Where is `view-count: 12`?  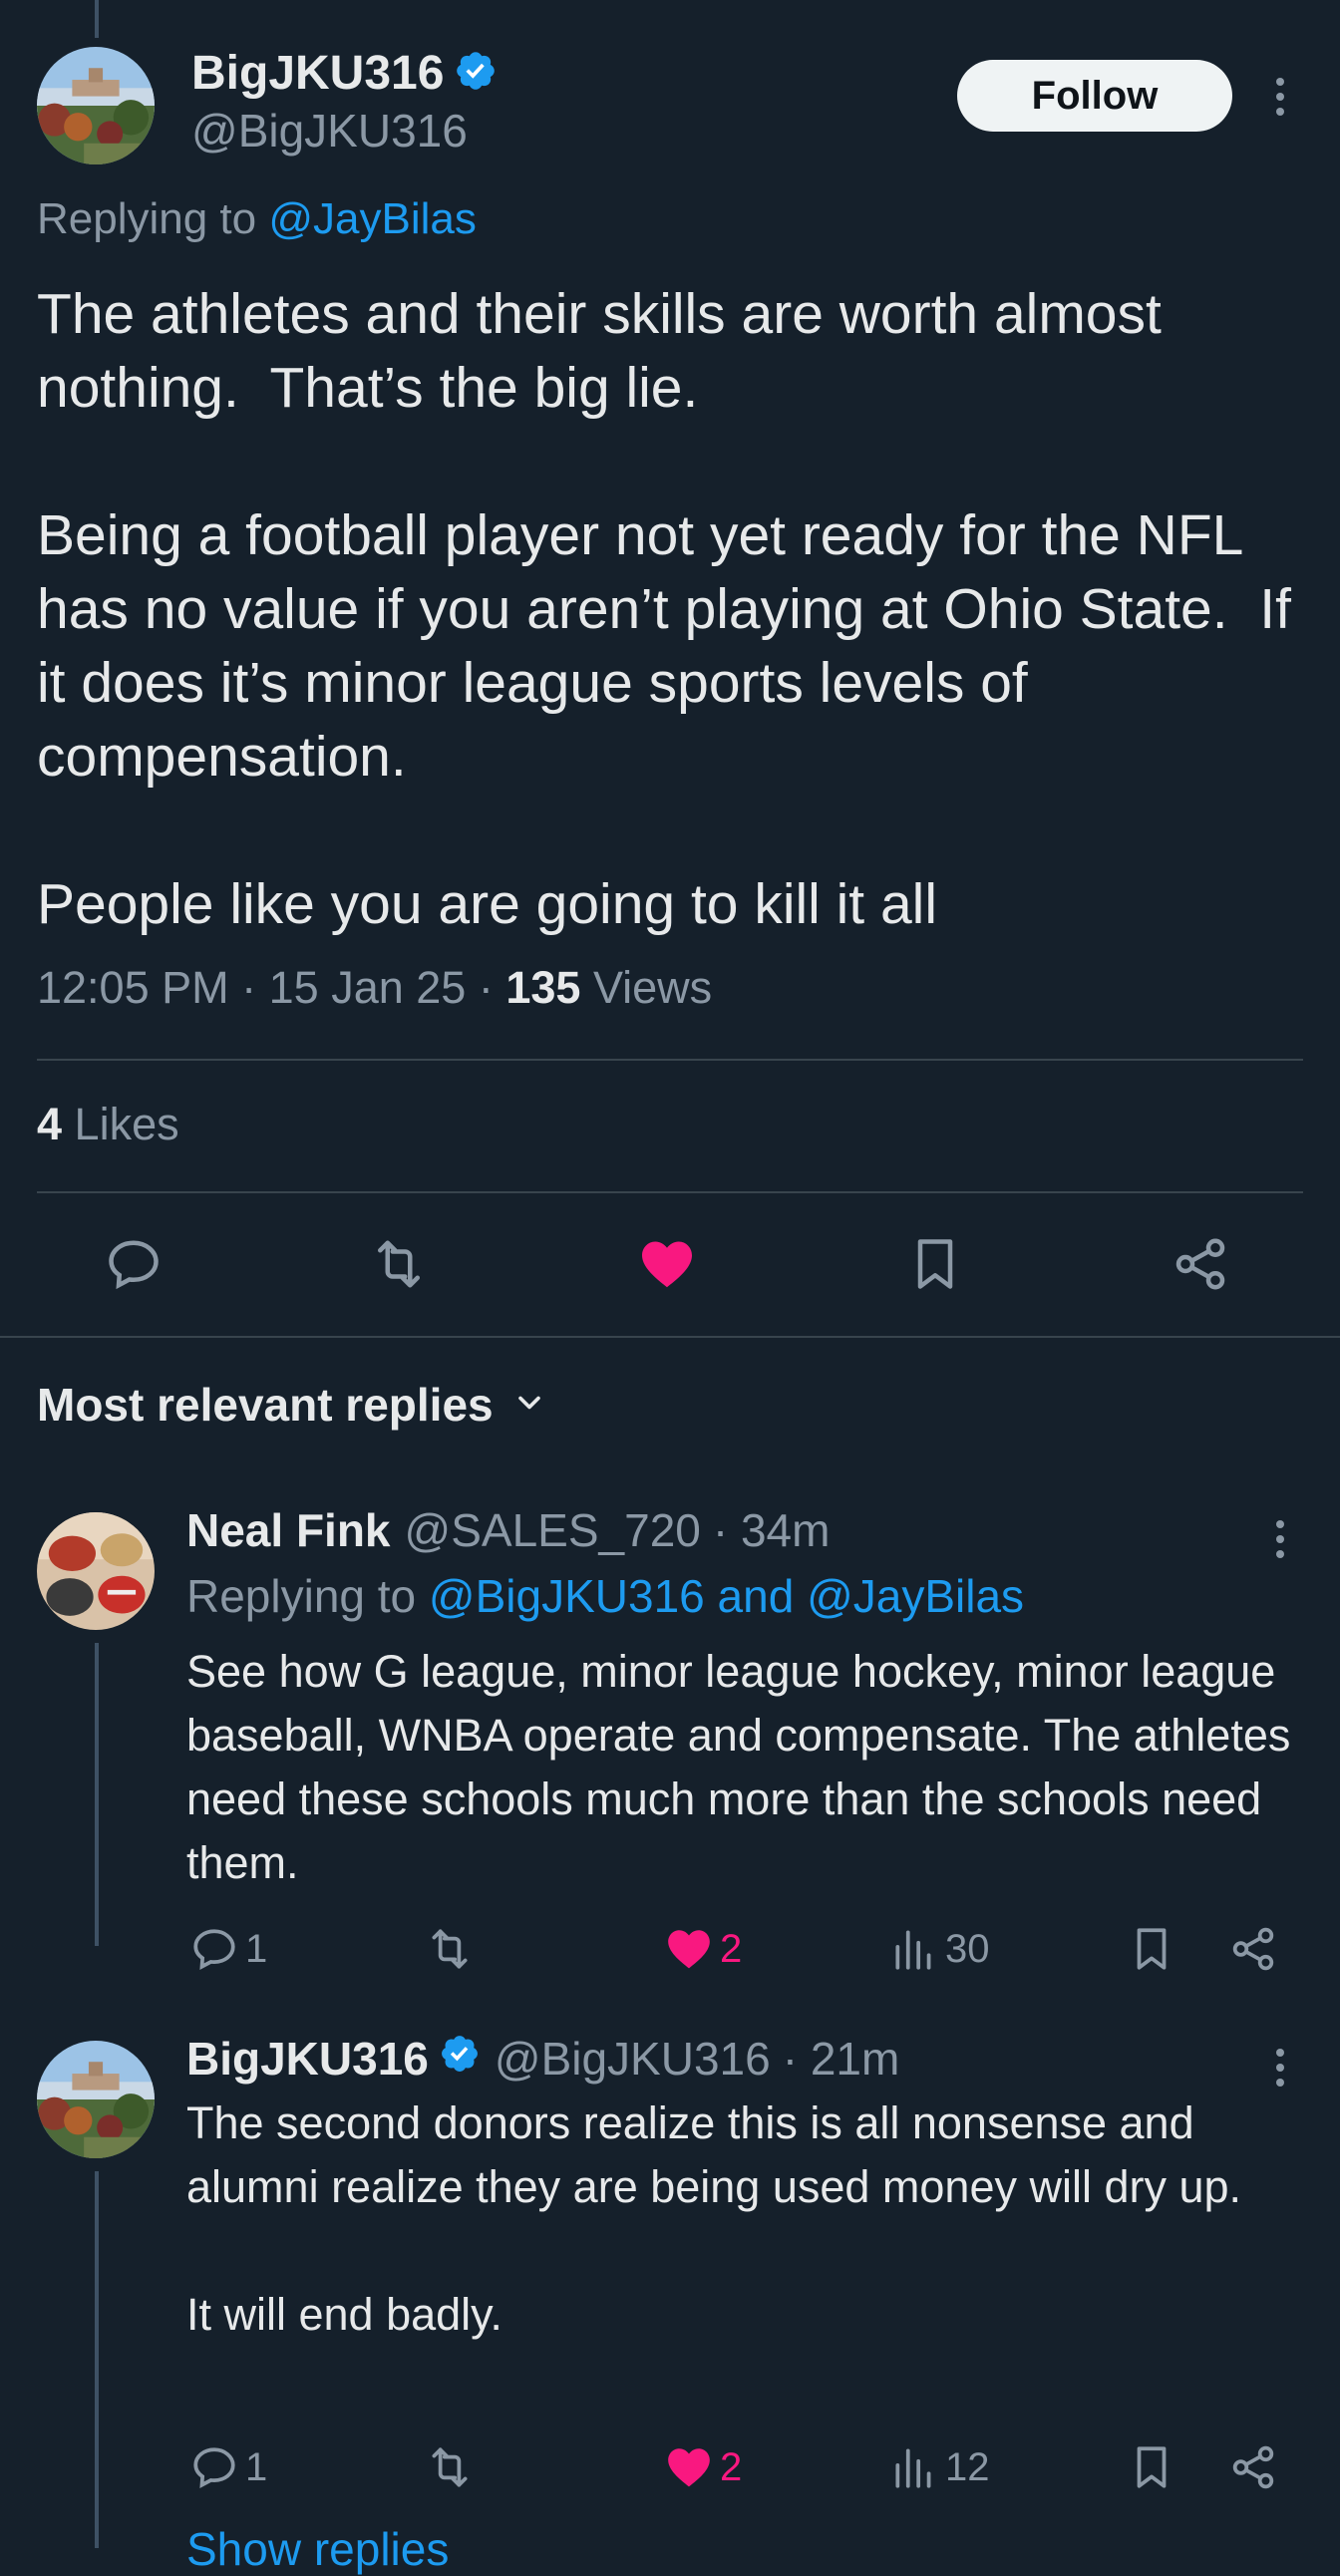
view-count: 12 is located at coordinates (967, 2466).